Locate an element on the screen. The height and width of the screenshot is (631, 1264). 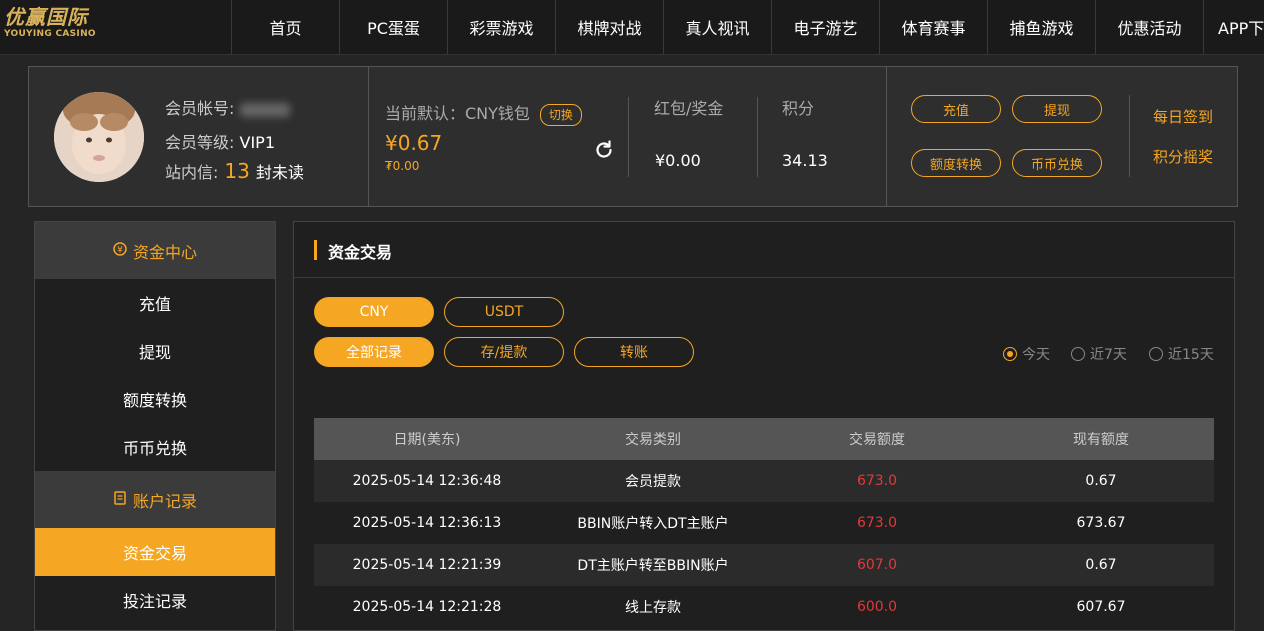
cell-date: 2025-05-14 12:36:13 is located at coordinates (427, 523).